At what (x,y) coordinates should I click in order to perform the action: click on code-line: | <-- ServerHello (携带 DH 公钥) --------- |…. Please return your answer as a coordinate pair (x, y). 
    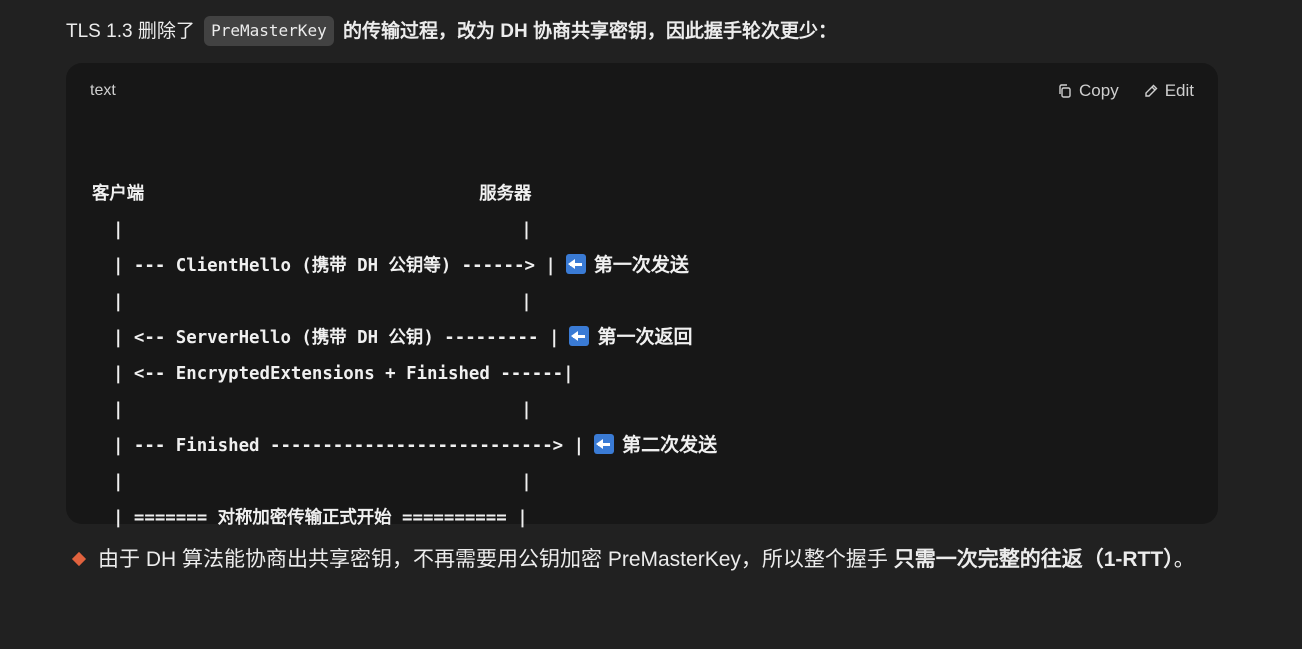
    Looking at the image, I should click on (392, 337).